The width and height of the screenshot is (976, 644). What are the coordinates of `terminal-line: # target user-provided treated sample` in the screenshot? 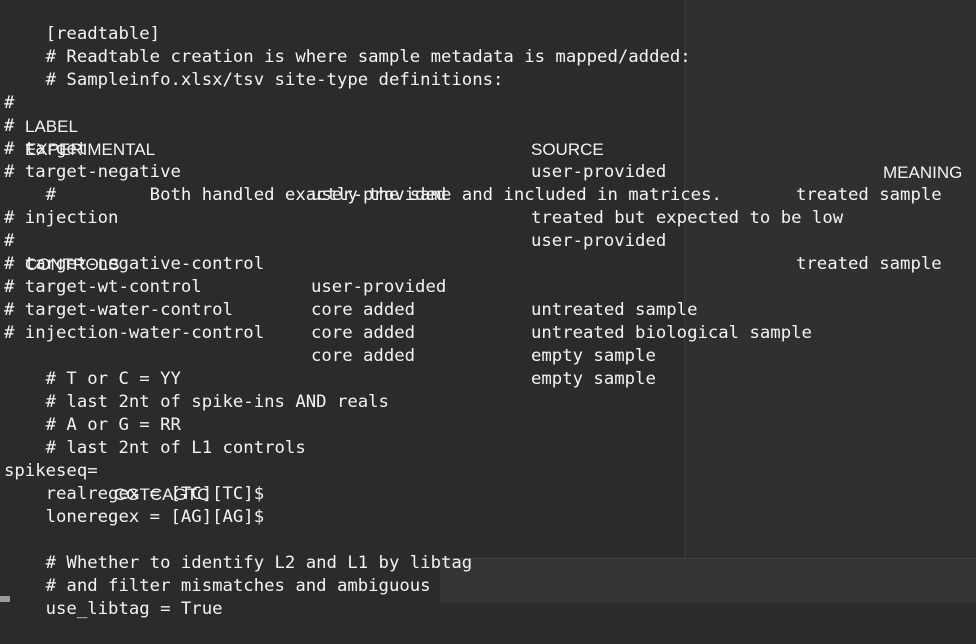 It's located at (489, 160).